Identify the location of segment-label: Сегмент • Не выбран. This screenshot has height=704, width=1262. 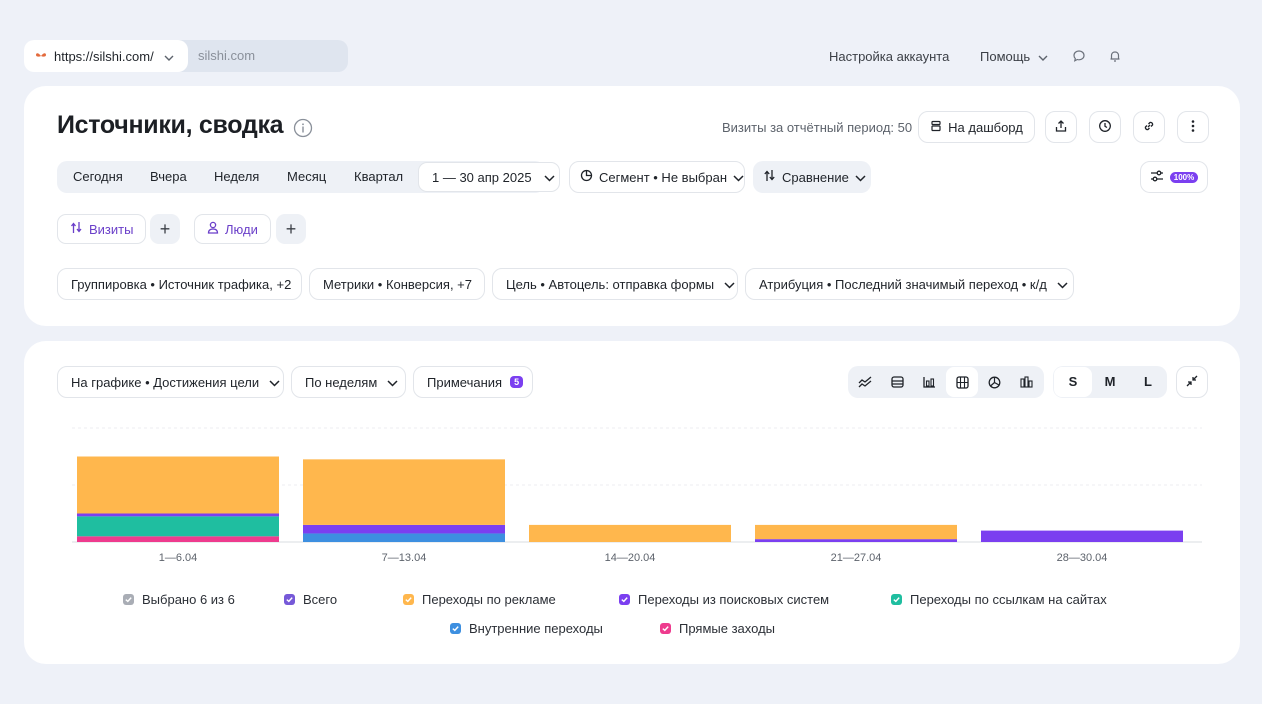
(663, 177).